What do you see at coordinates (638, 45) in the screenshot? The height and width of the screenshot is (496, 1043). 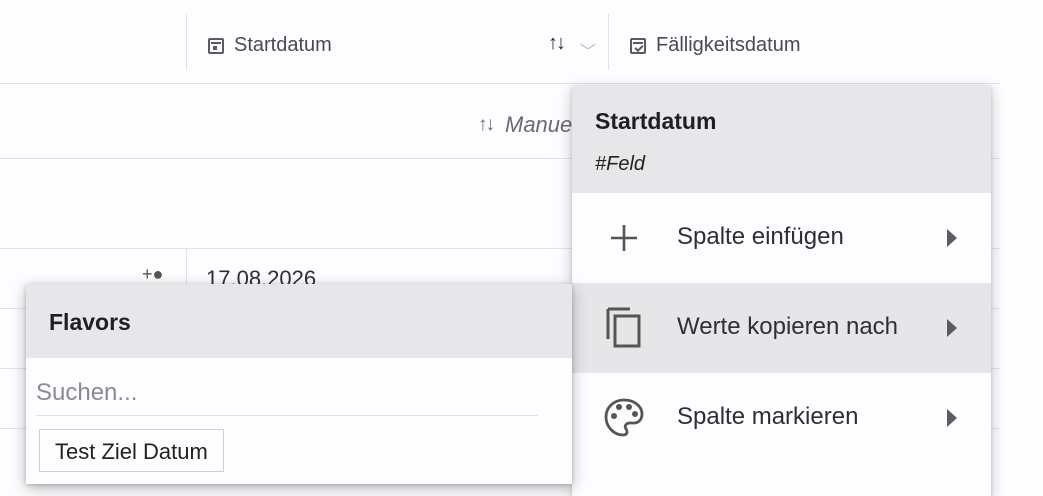 I see `calendar-check-icon` at bounding box center [638, 45].